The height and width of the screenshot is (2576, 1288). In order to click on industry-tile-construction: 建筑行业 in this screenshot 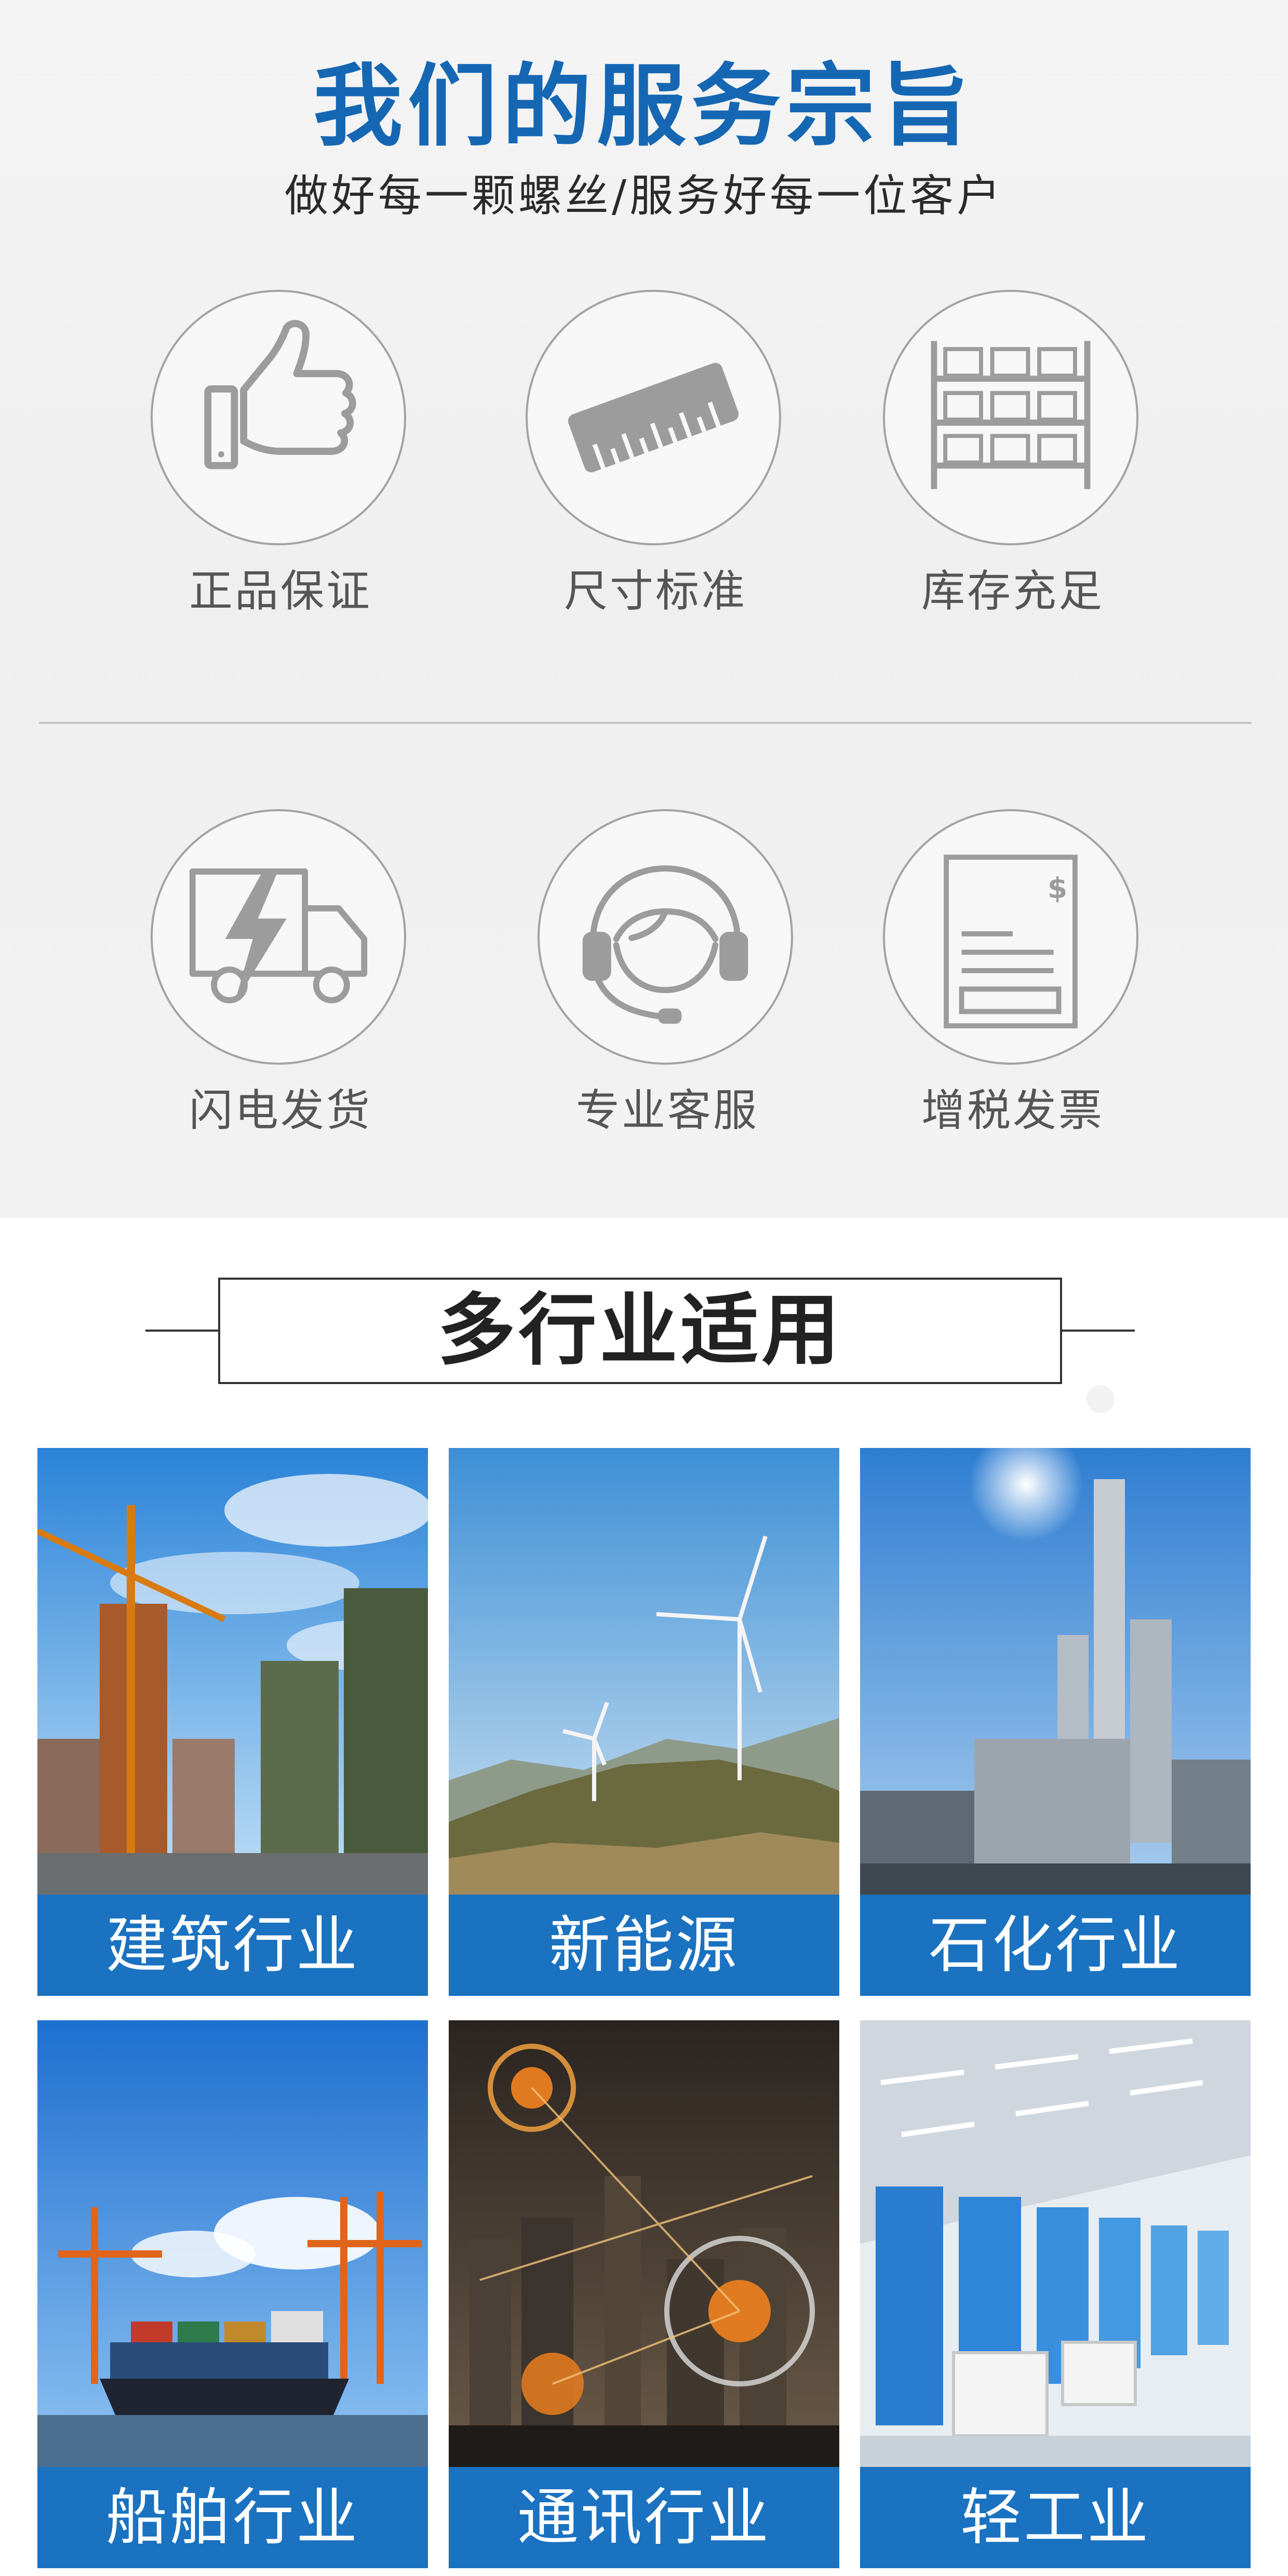, I will do `click(233, 1722)`.